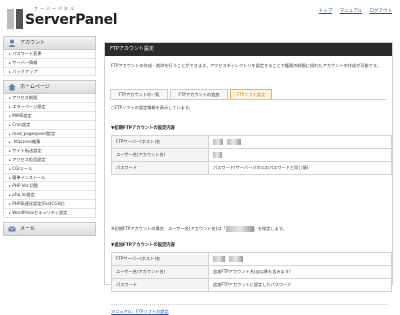  What do you see at coordinates (49, 125) in the screenshot?
I see `sidebar-item-cron: Cron設定` at bounding box center [49, 125].